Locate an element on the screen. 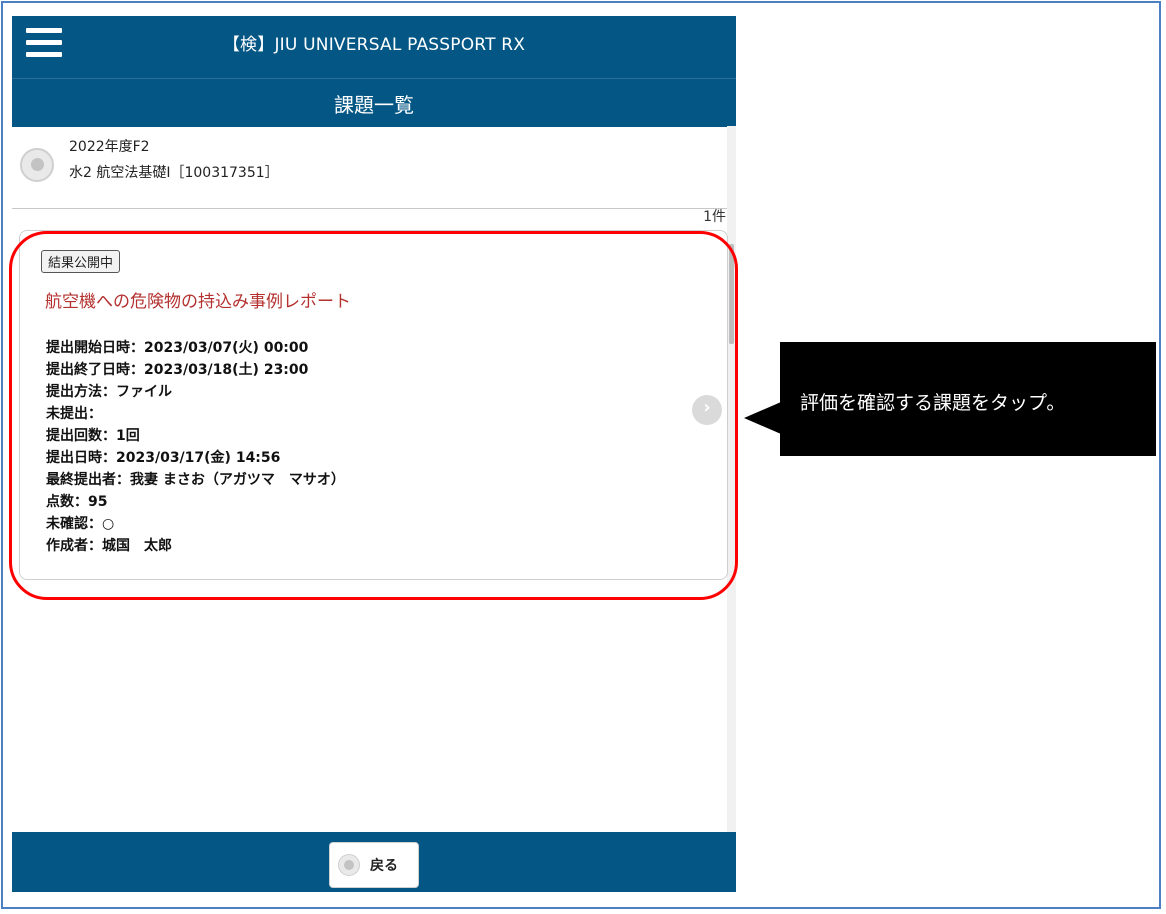 This screenshot has height=914, width=1166. top-bar: 【検】JIU UNIVERSAL PASSPORT RX is located at coordinates (374, 47).